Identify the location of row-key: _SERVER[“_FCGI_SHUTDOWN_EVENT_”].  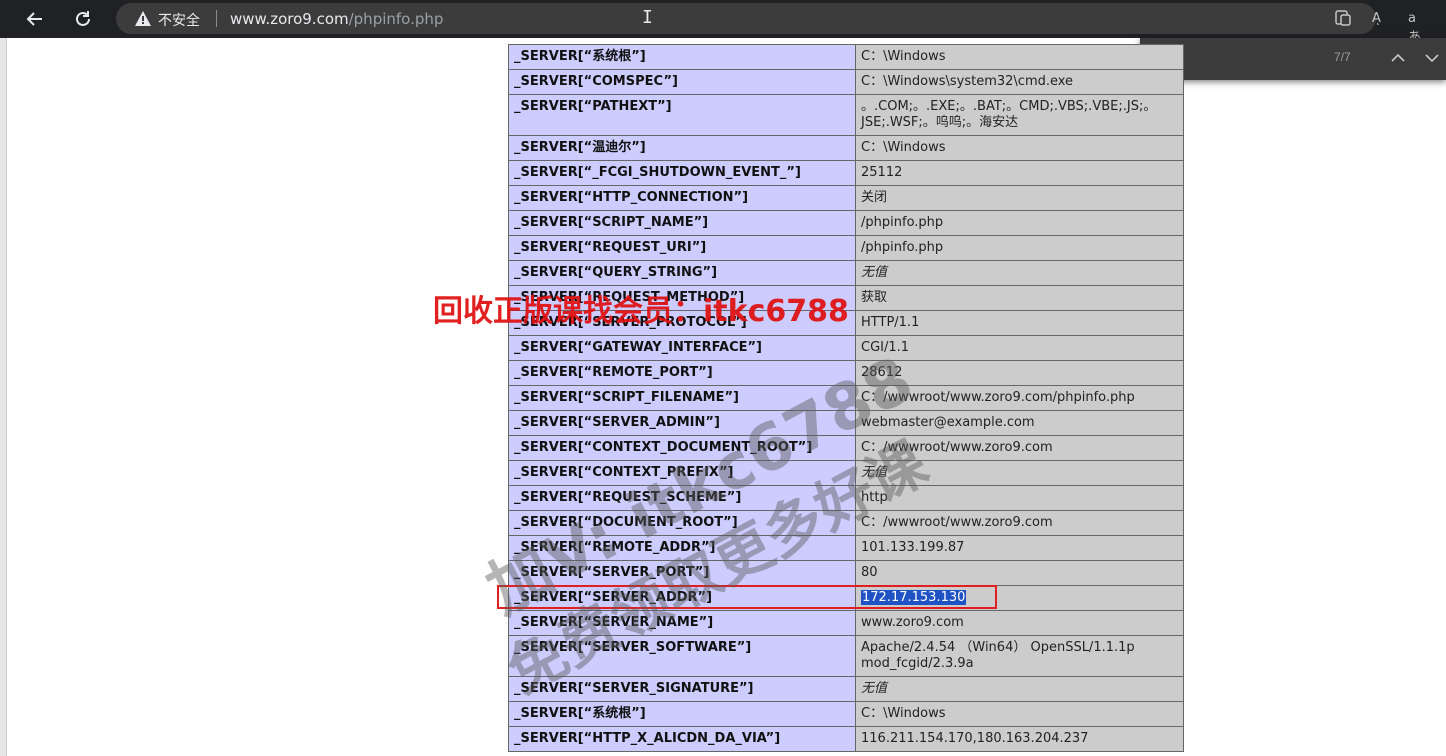
(682, 173).